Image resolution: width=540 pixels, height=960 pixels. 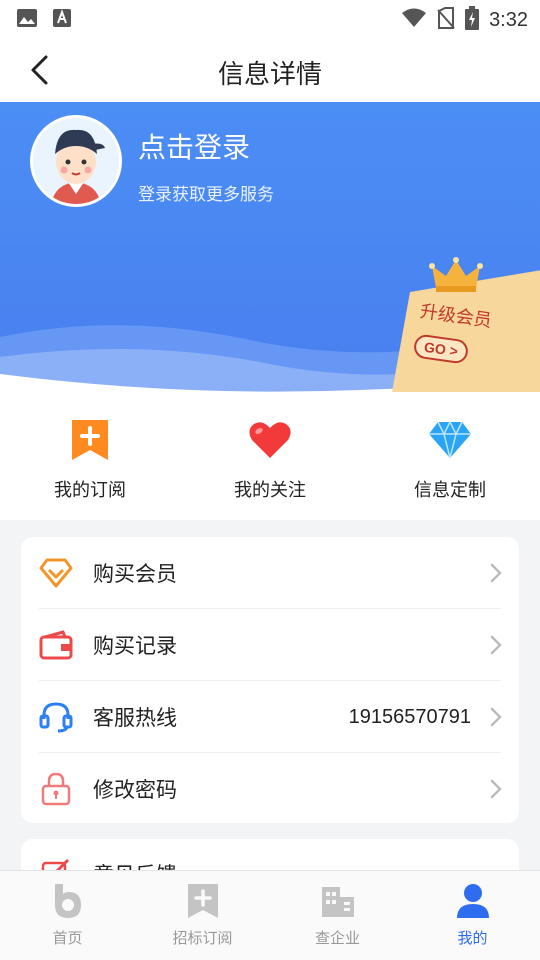 What do you see at coordinates (203, 901) in the screenshot?
I see `bookmark-tab-icon` at bounding box center [203, 901].